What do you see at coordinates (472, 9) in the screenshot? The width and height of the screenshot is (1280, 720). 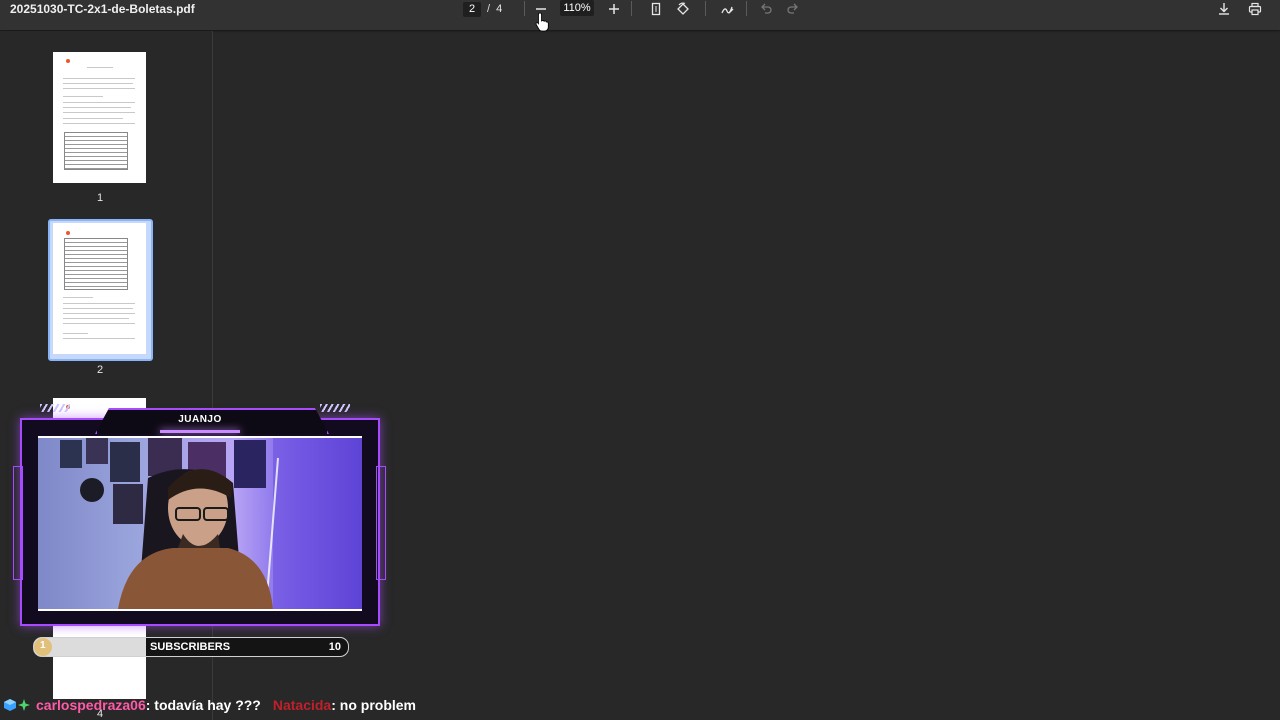 I see `current-page-input: 2` at bounding box center [472, 9].